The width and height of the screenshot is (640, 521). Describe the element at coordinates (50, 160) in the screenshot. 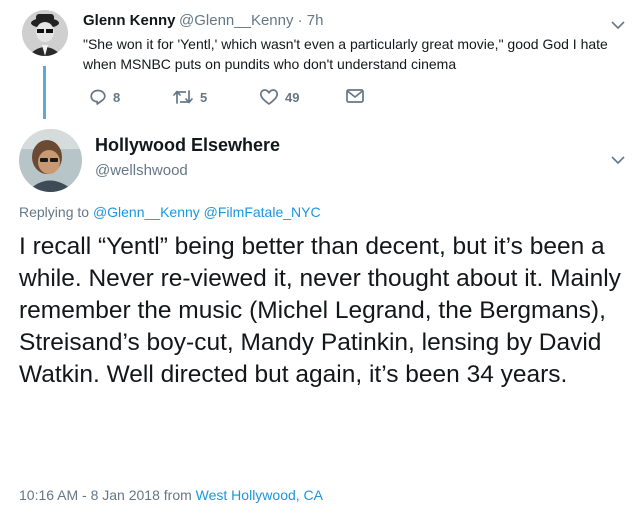

I see `tweet-author-avatar` at that location.